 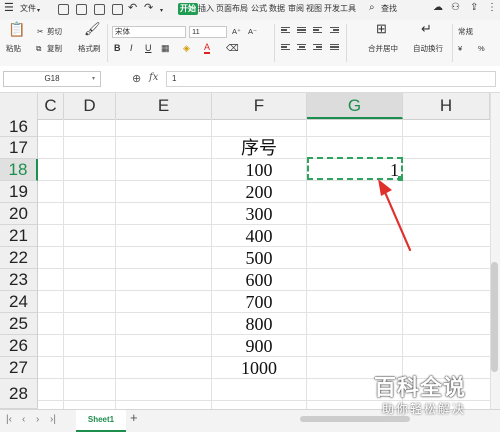 I want to click on print-preview-icon, so click(x=117, y=9).